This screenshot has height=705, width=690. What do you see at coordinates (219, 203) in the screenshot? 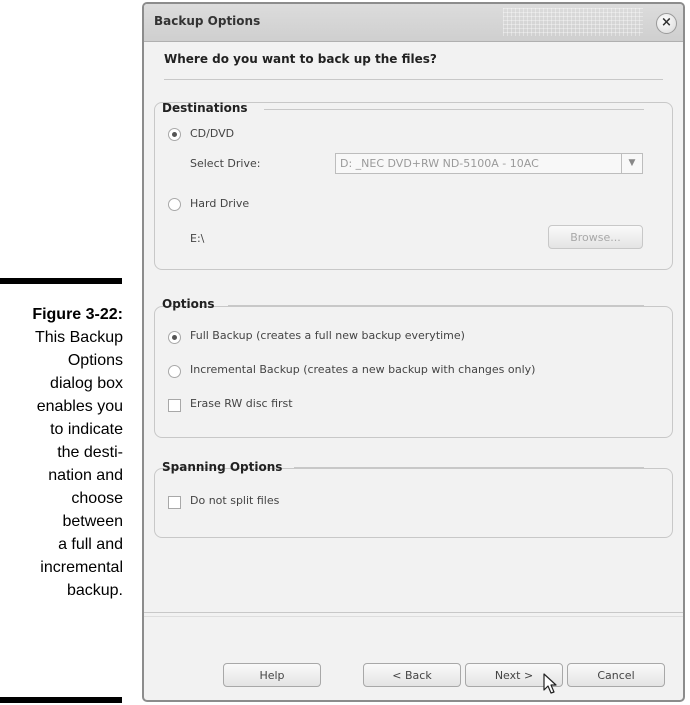
I see `hard-drive-label: Hard Drive` at bounding box center [219, 203].